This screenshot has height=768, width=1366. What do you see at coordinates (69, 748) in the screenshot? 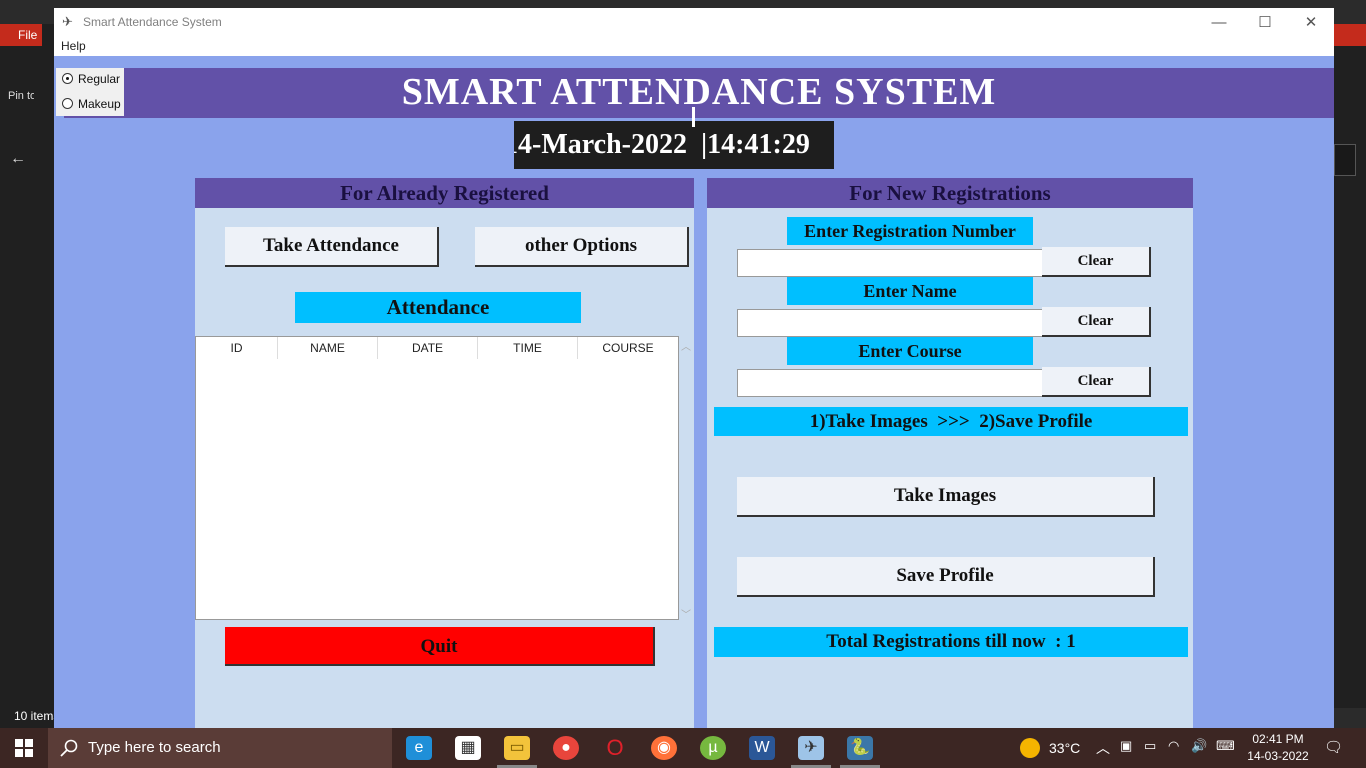
I see `search-icon` at bounding box center [69, 748].